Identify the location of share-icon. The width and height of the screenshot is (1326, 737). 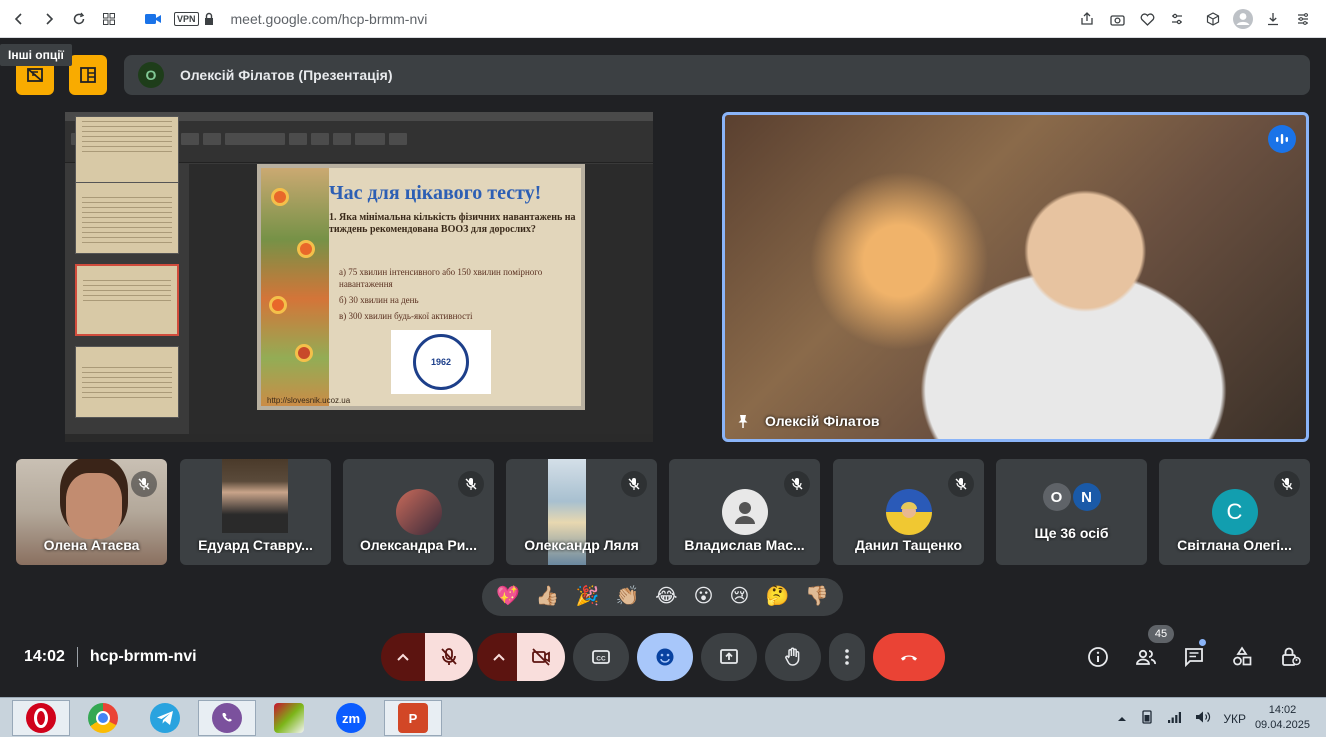
(1087, 19).